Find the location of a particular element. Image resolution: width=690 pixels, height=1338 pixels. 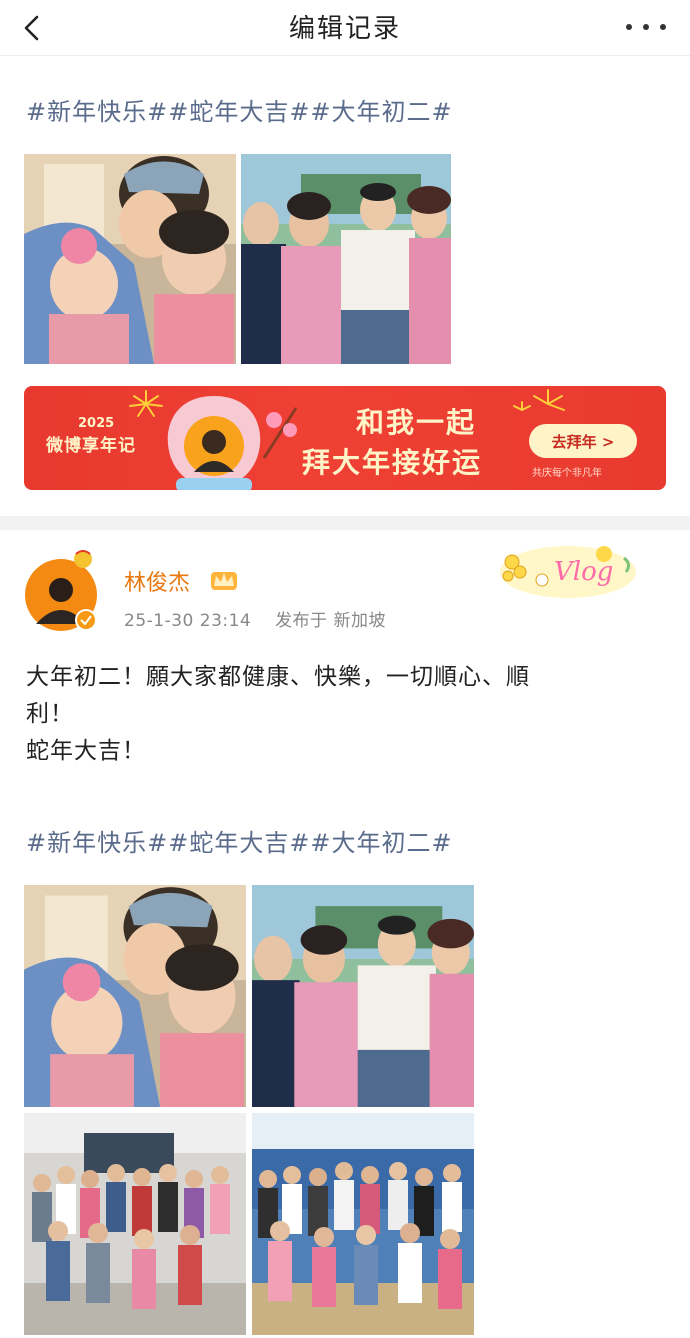

vip-crown-icon is located at coordinates (224, 581).